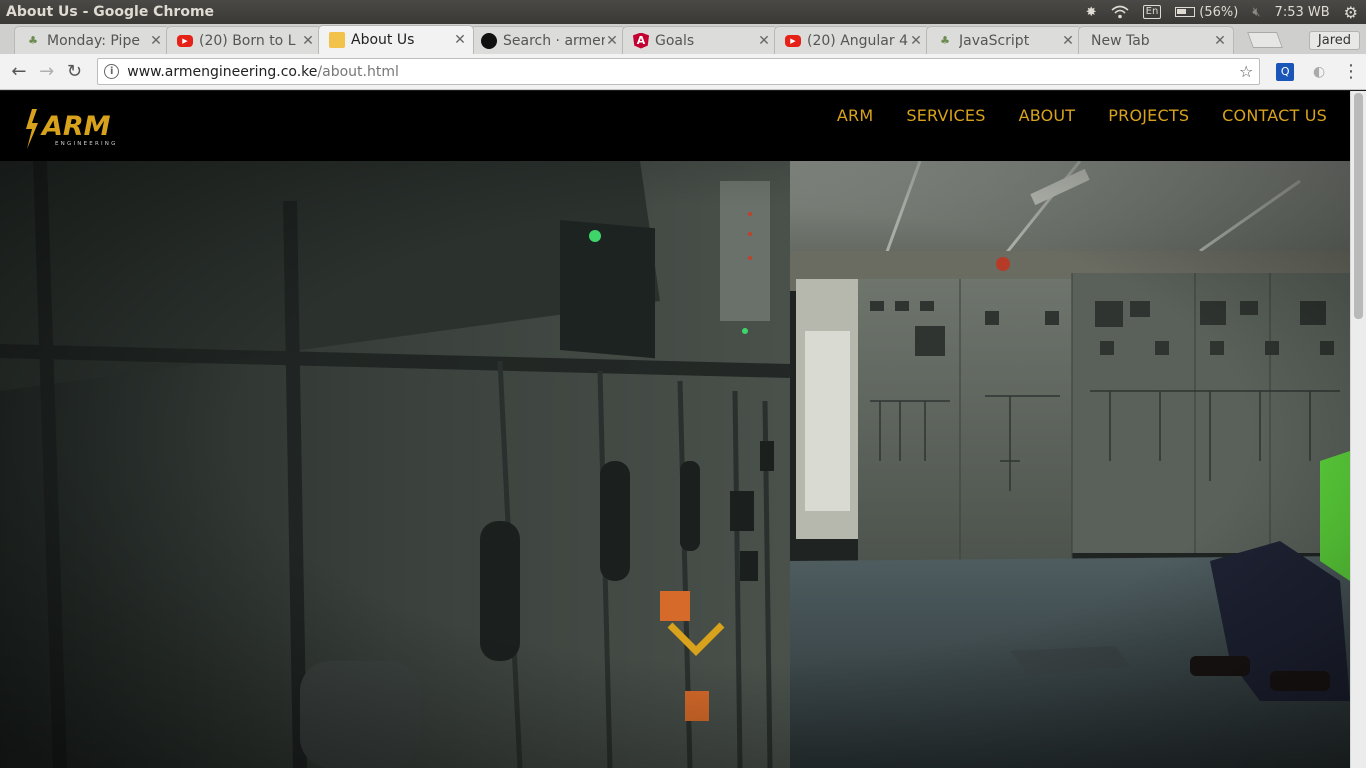 This screenshot has height=768, width=1366. What do you see at coordinates (358, 71) in the screenshot?
I see `url-path: /about.html` at bounding box center [358, 71].